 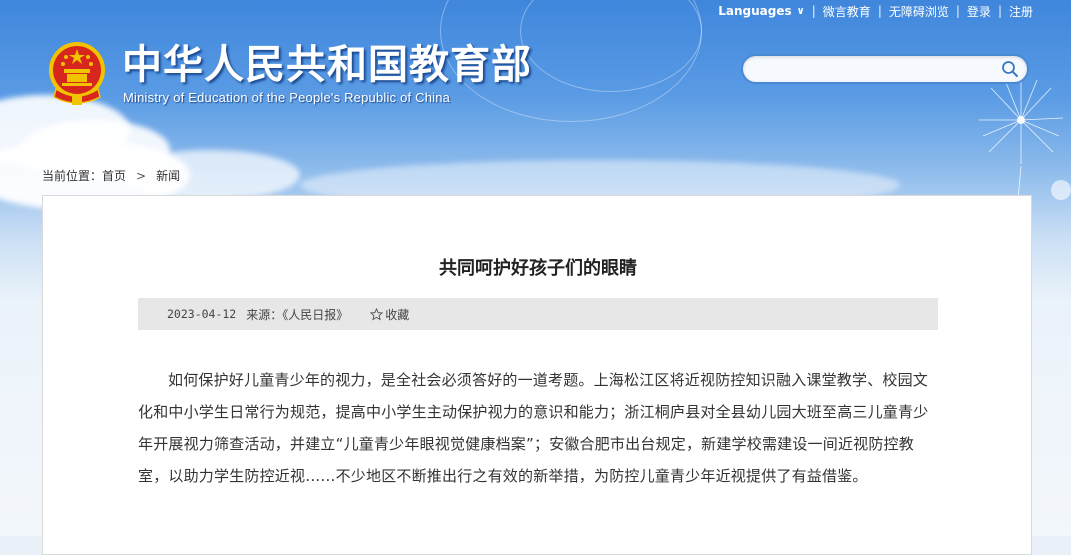 I want to click on weiyan-link: 微言教育, so click(x=847, y=11).